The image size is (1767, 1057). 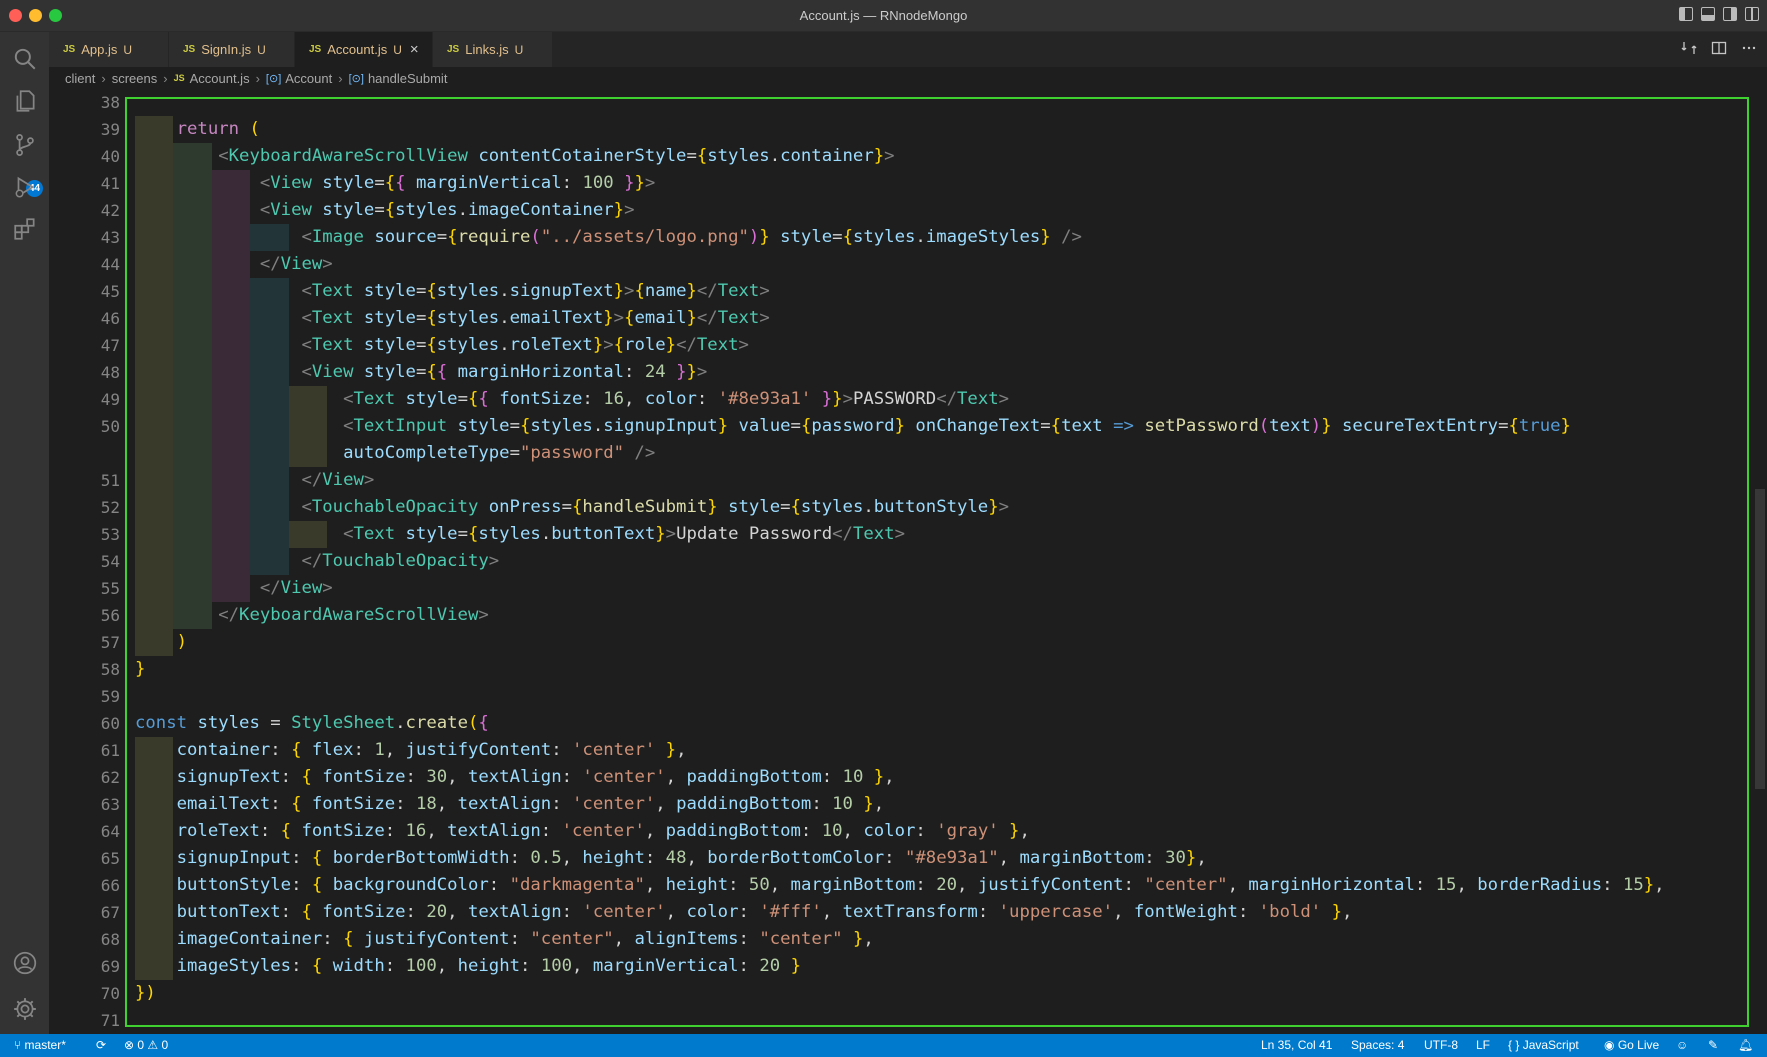 What do you see at coordinates (145, 993) in the screenshot?
I see `code-line: })` at bounding box center [145, 993].